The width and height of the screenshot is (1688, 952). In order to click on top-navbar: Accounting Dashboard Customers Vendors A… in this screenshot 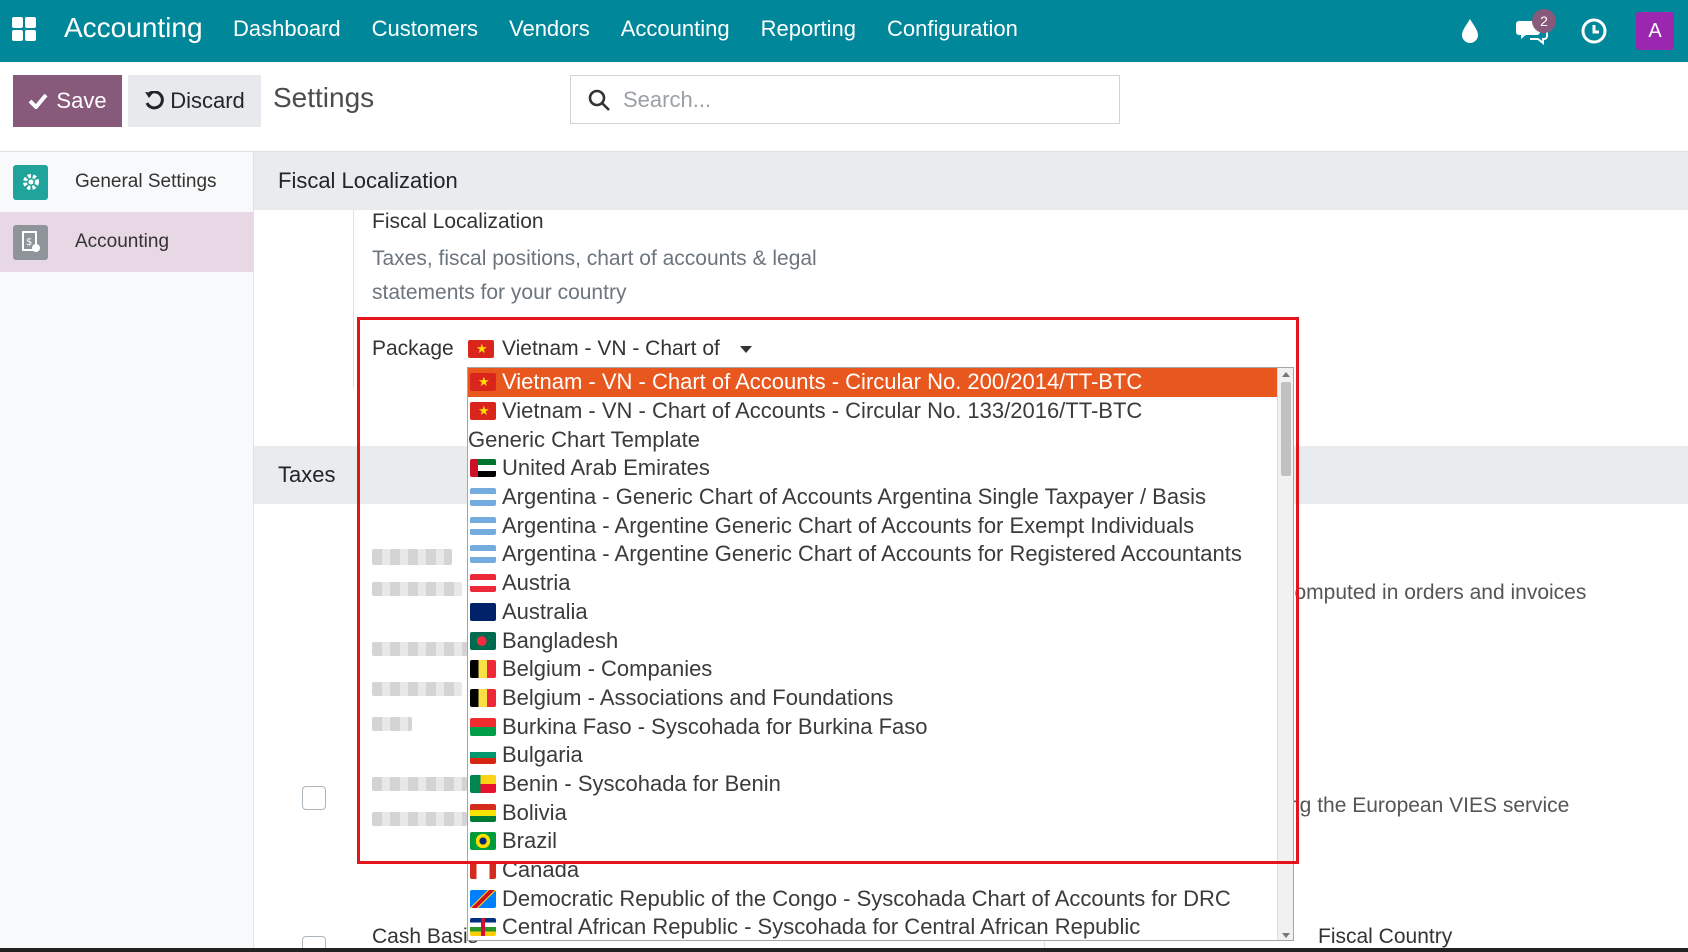, I will do `click(844, 31)`.